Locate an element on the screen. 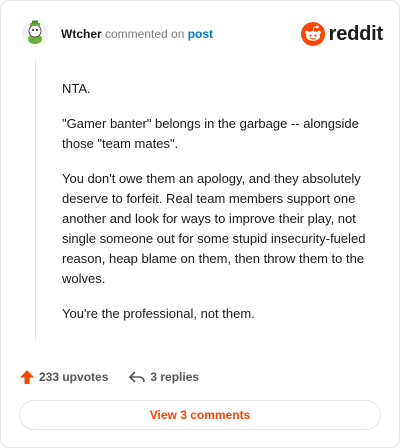 This screenshot has height=448, width=400. upvote-button: 233 upvotes is located at coordinates (63, 377).